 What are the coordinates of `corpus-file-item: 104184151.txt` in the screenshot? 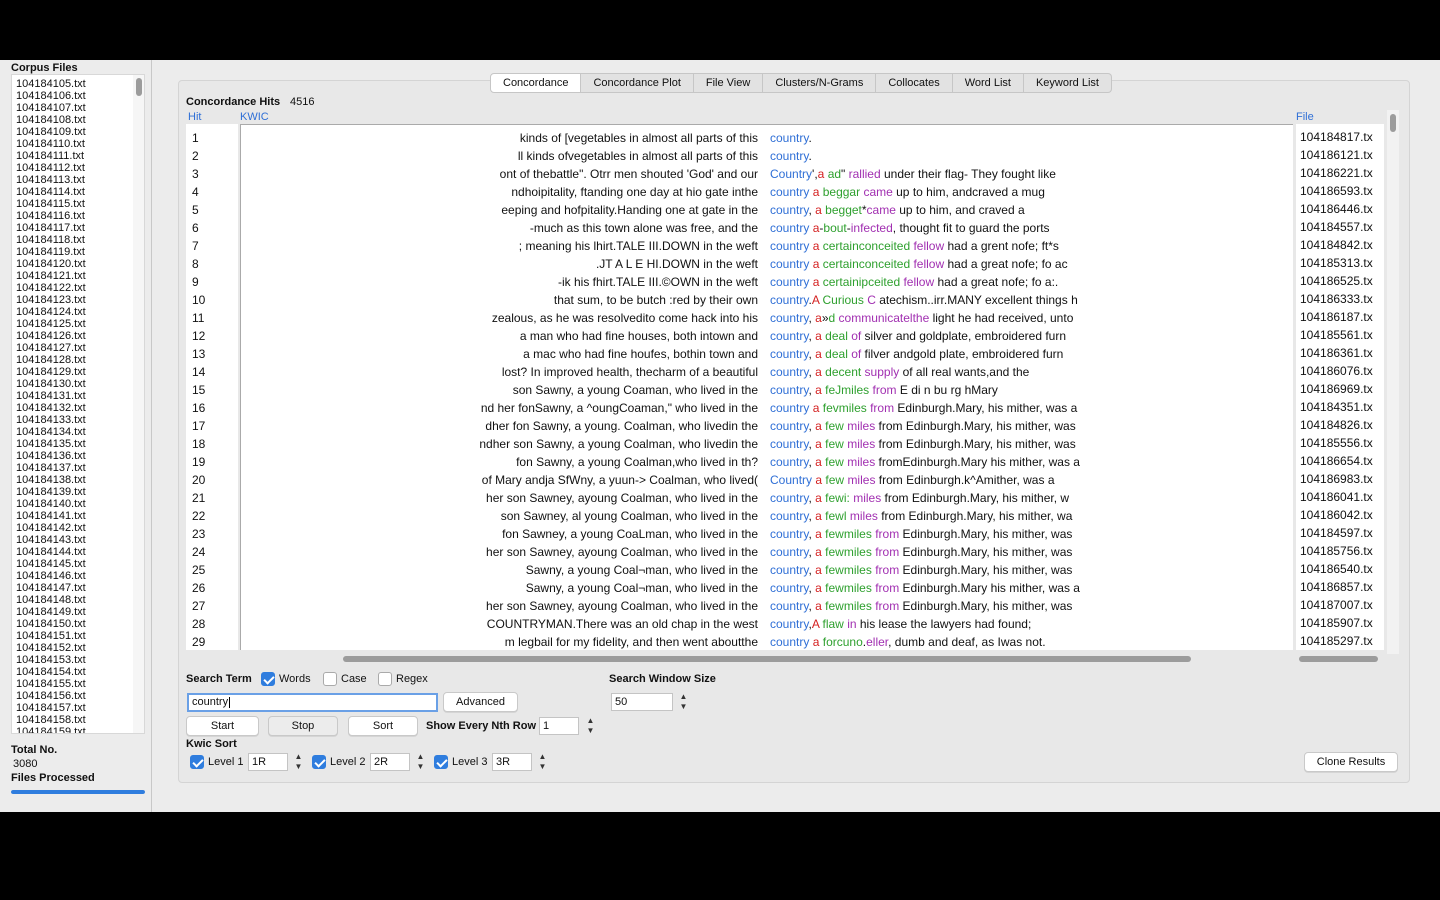 It's located at (51, 636).